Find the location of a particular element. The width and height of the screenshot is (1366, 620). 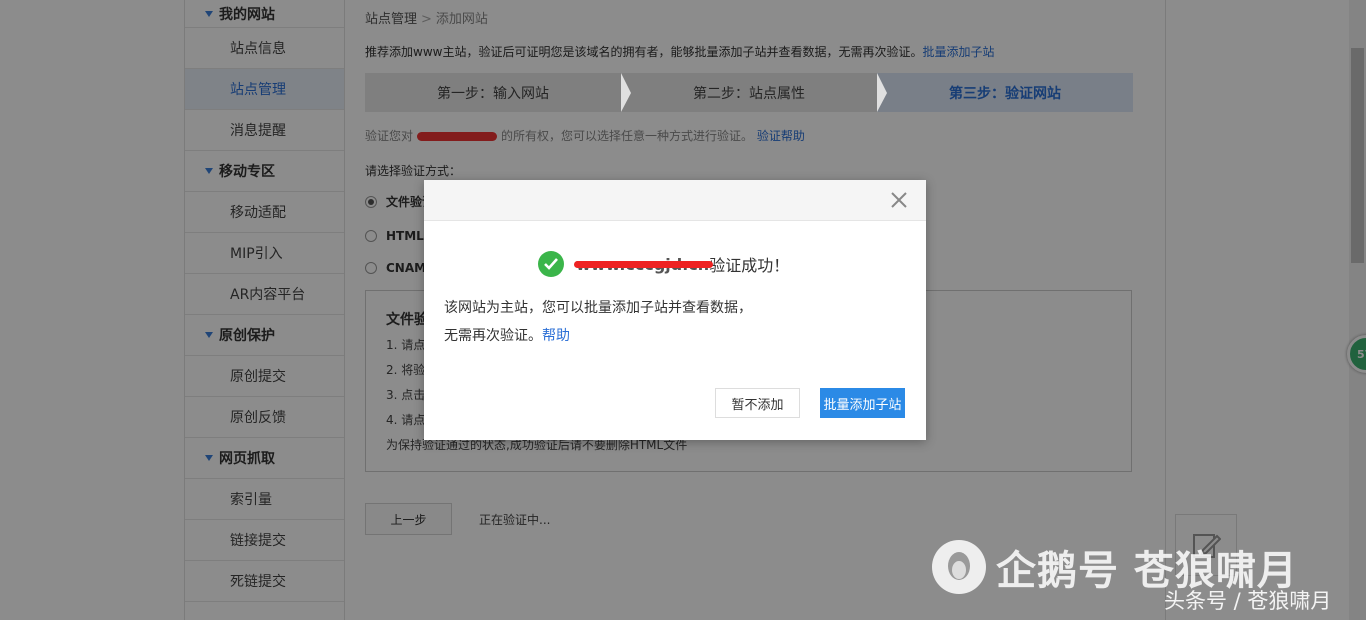

check-circle-icon is located at coordinates (551, 264).